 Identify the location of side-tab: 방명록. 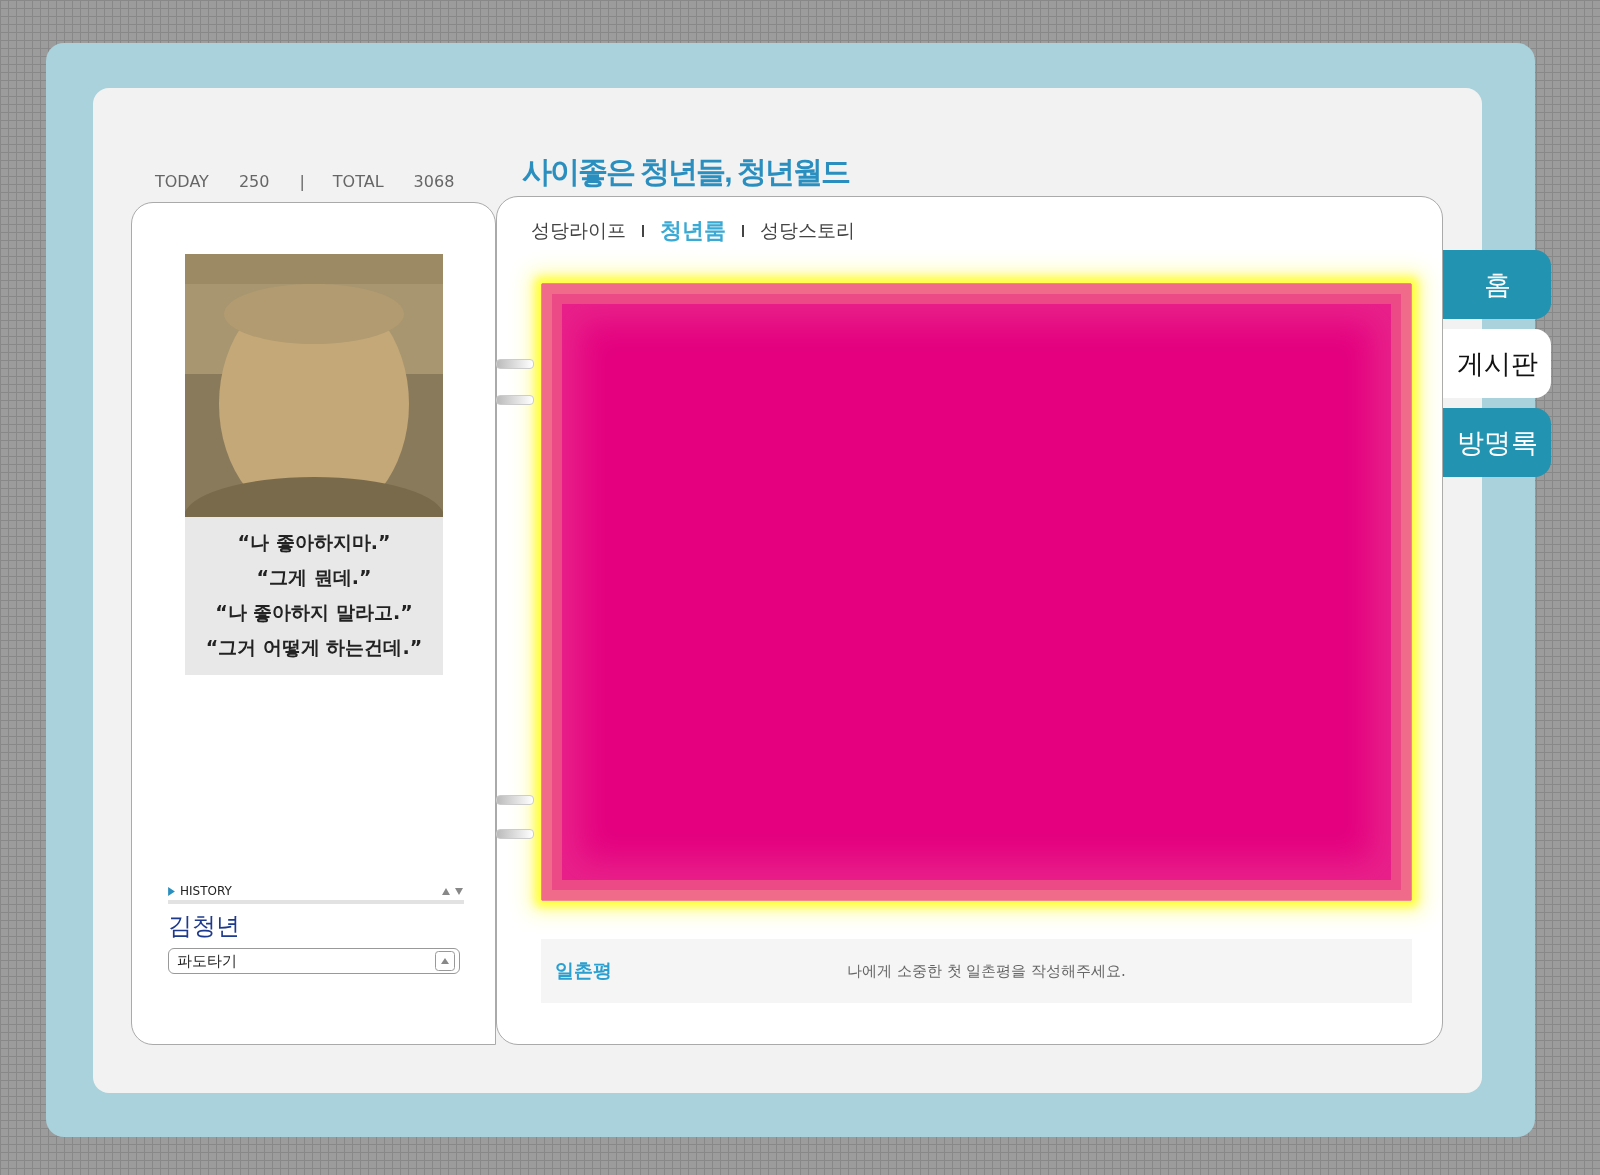
(1497, 442).